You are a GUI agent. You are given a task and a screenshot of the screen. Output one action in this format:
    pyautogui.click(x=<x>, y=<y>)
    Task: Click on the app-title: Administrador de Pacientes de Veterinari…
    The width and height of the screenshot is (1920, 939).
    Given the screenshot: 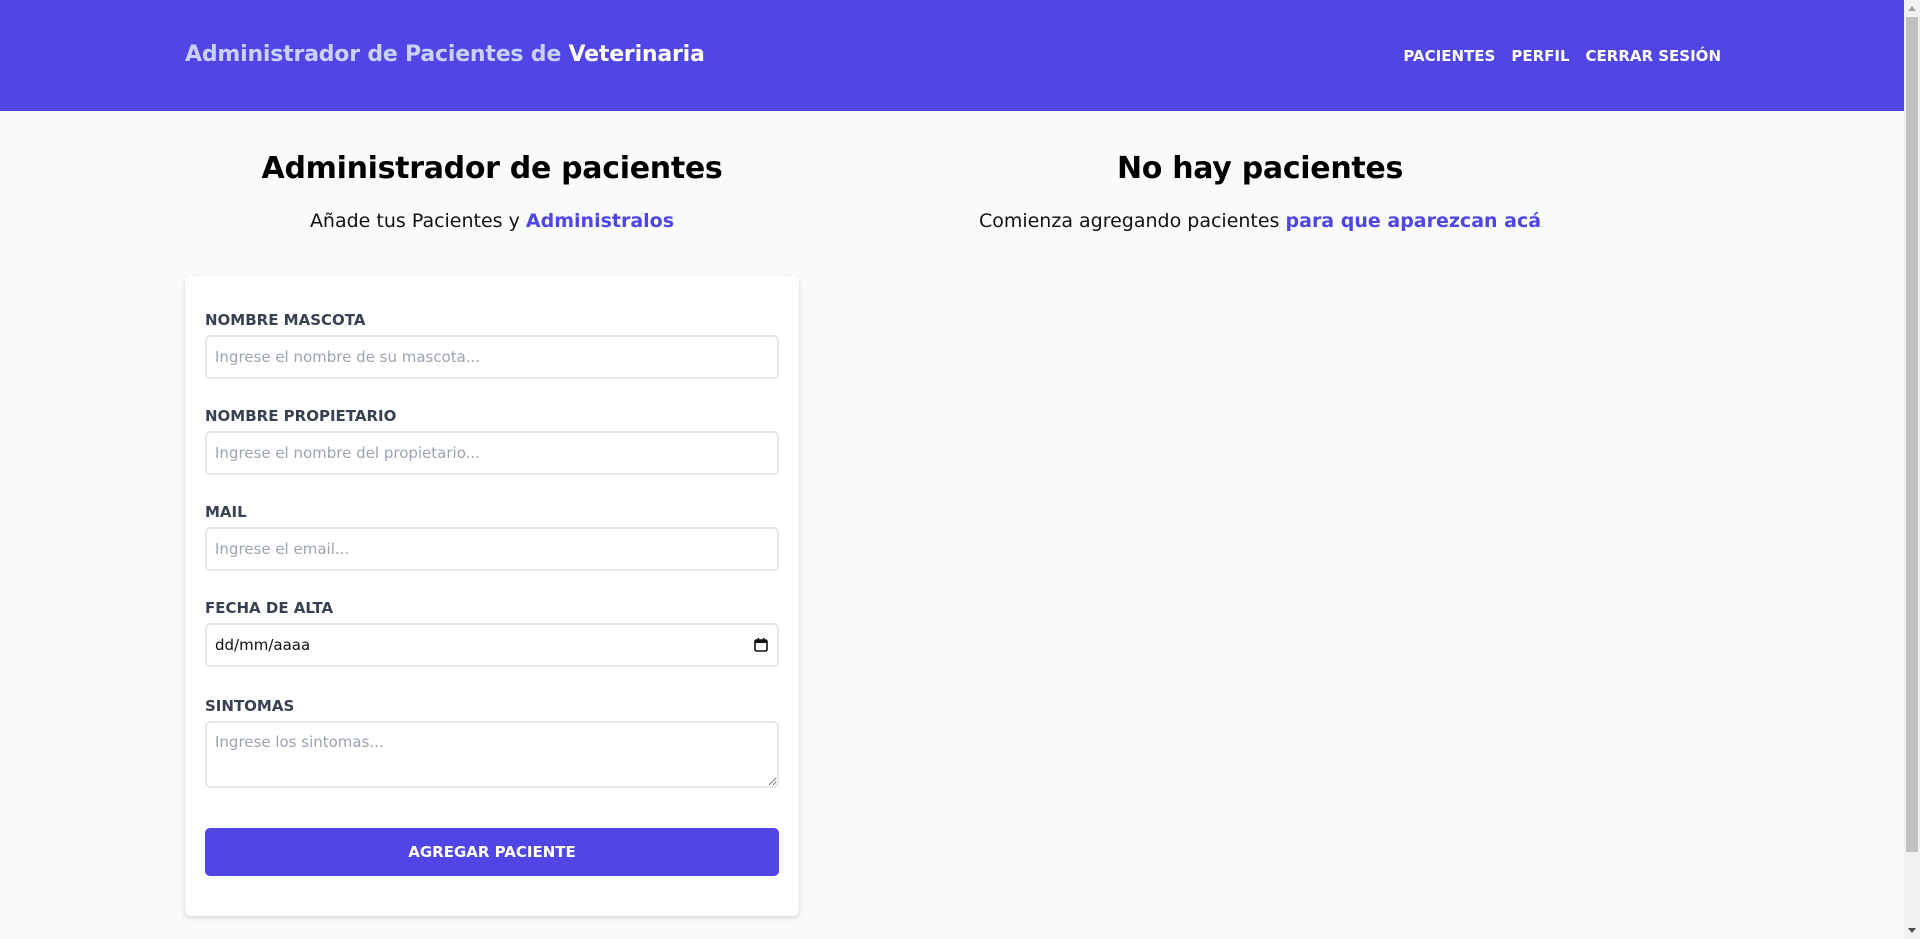 What is the action you would take?
    pyautogui.click(x=445, y=54)
    